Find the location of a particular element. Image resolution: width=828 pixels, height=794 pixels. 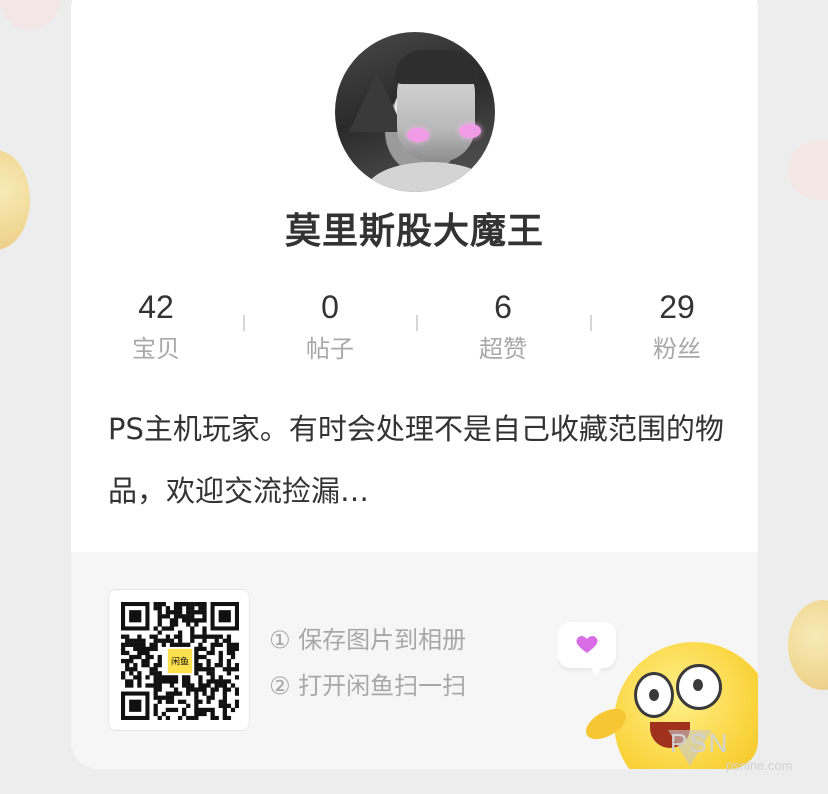

stat-value: 6 is located at coordinates (503, 307).